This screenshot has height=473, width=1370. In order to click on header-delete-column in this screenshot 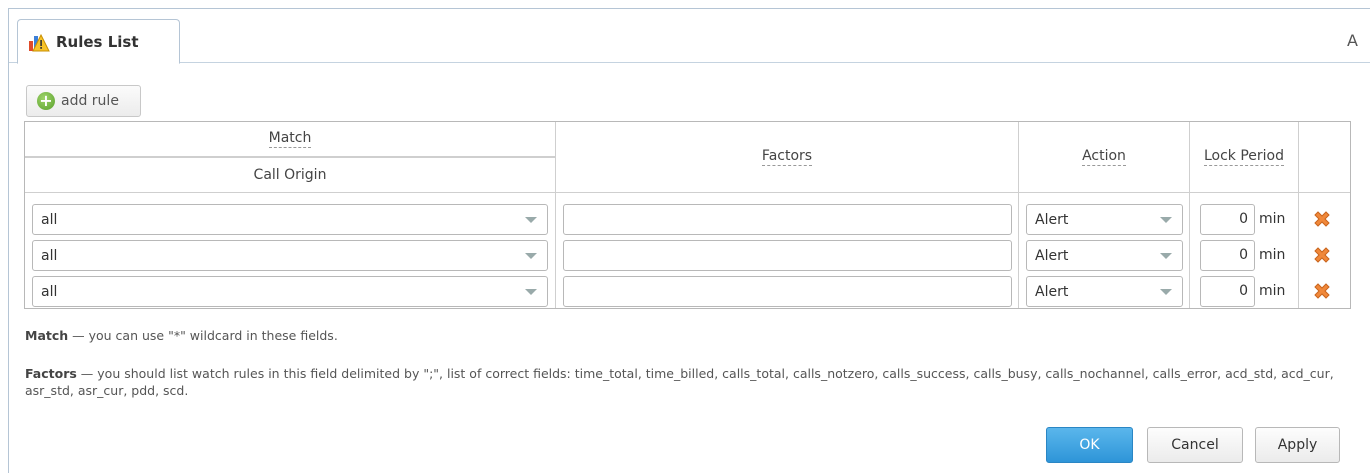, I will do `click(1324, 157)`.